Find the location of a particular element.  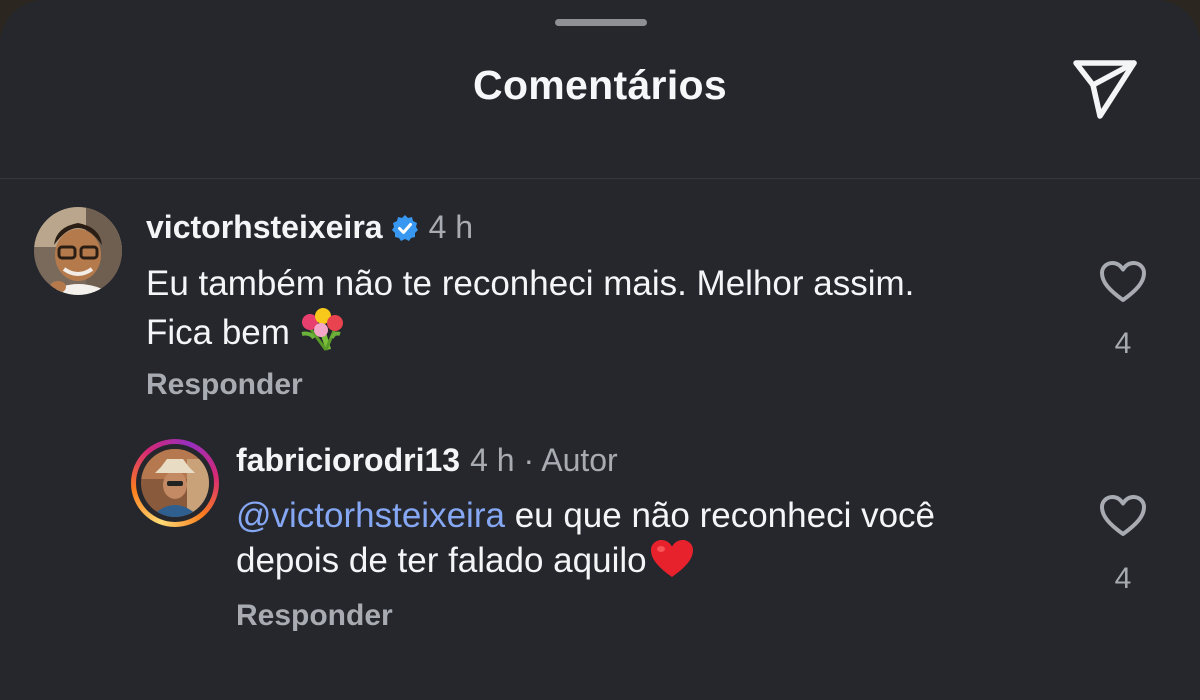

comment-header: fabriciorodri13 4 h · Autor is located at coordinates (427, 460).